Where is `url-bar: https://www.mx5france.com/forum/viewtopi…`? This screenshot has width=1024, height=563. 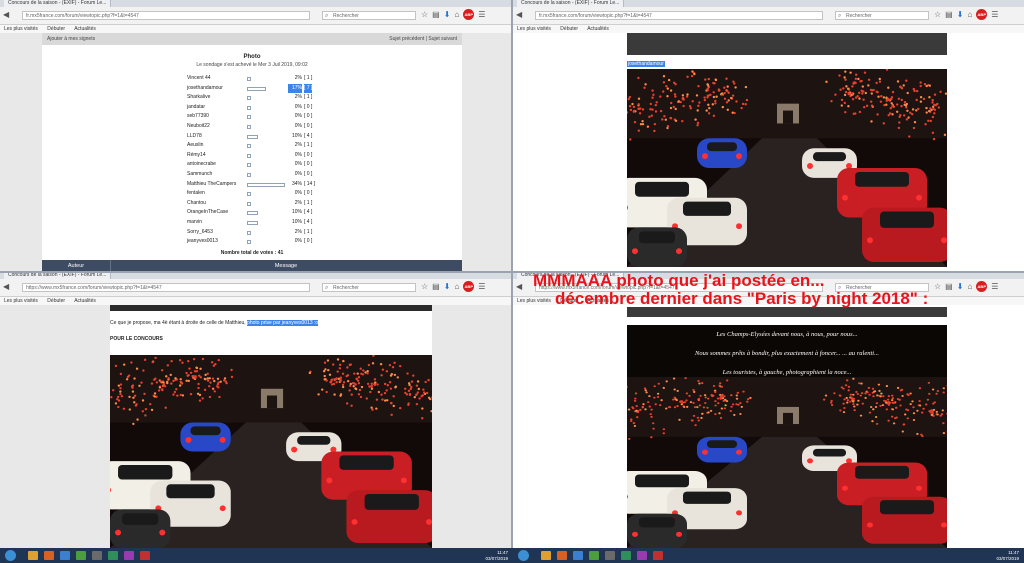 url-bar: https://www.mx5france.com/forum/viewtopi… is located at coordinates (166, 287).